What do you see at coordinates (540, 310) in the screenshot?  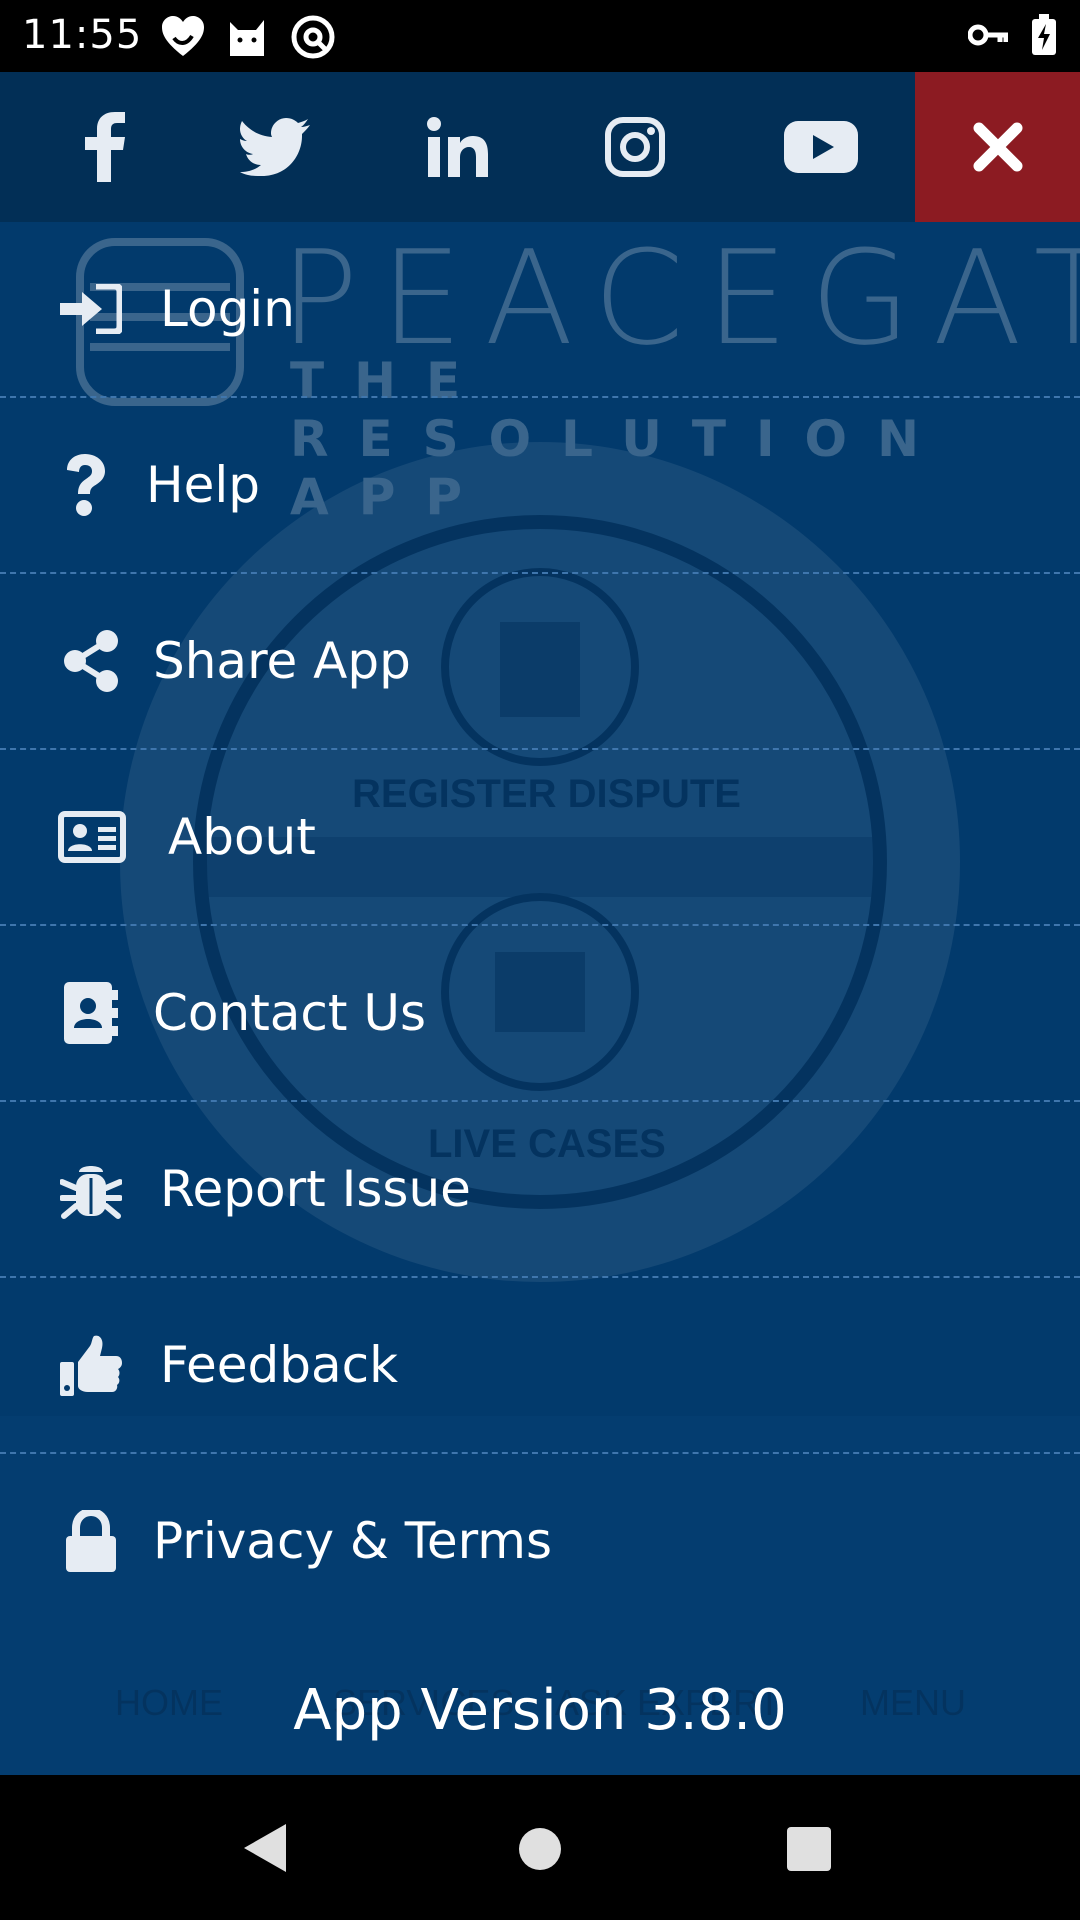 I see `menu-item-login: Login` at bounding box center [540, 310].